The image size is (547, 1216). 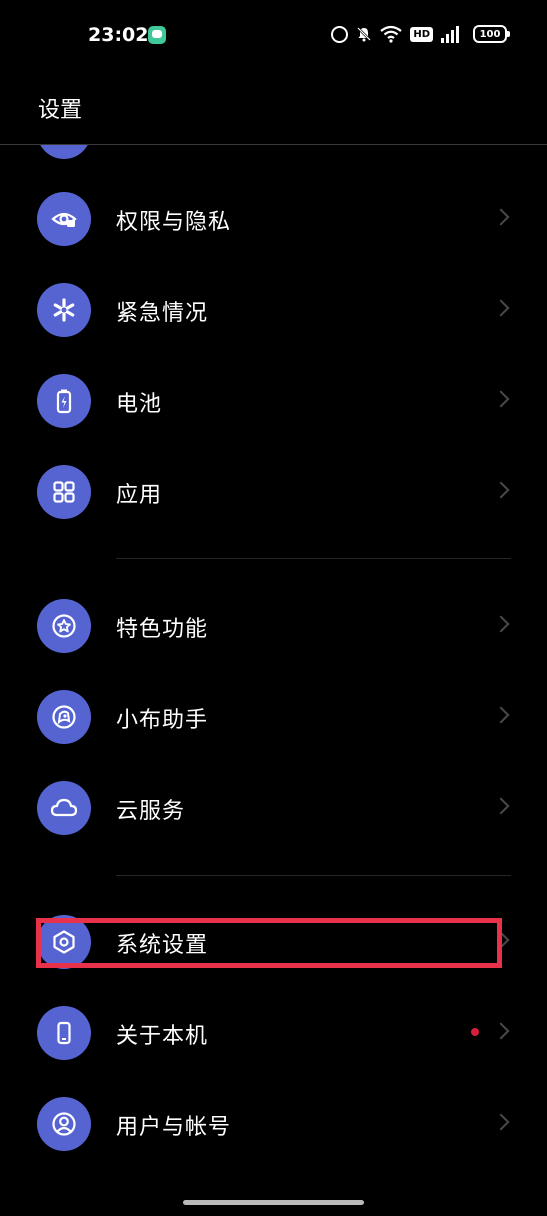 I want to click on wifi-icon, so click(x=391, y=34).